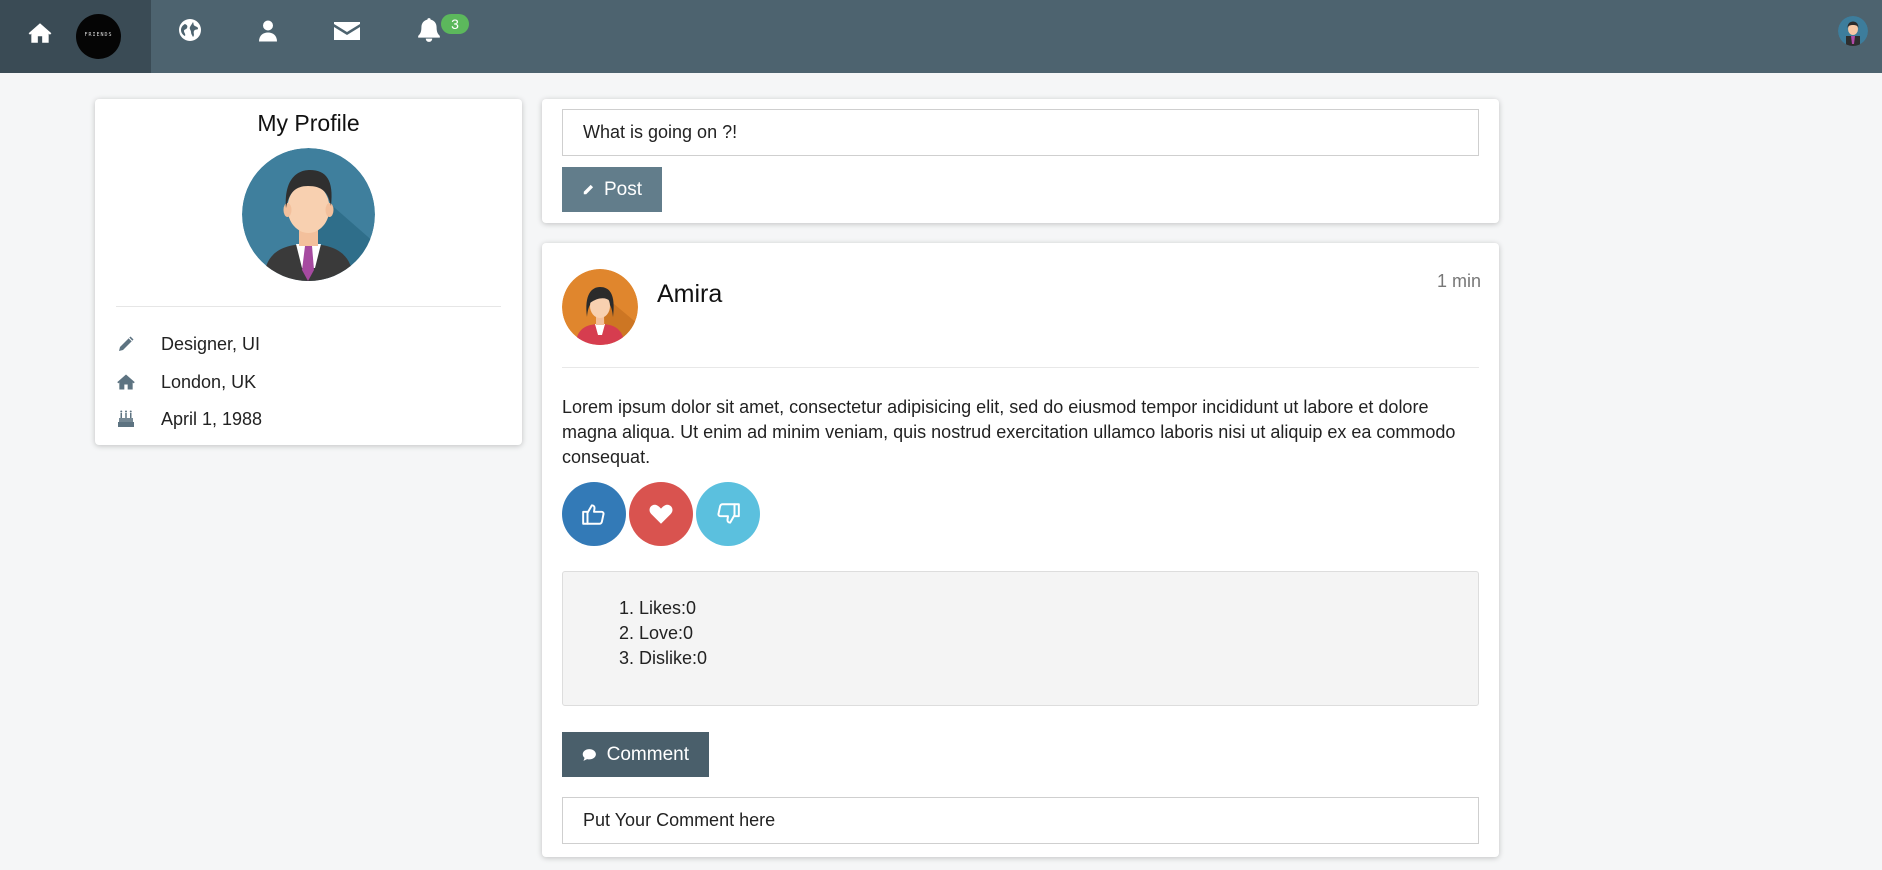 Image resolution: width=1882 pixels, height=870 pixels. What do you see at coordinates (1458, 281) in the screenshot?
I see `post-timestamp: 1 min` at bounding box center [1458, 281].